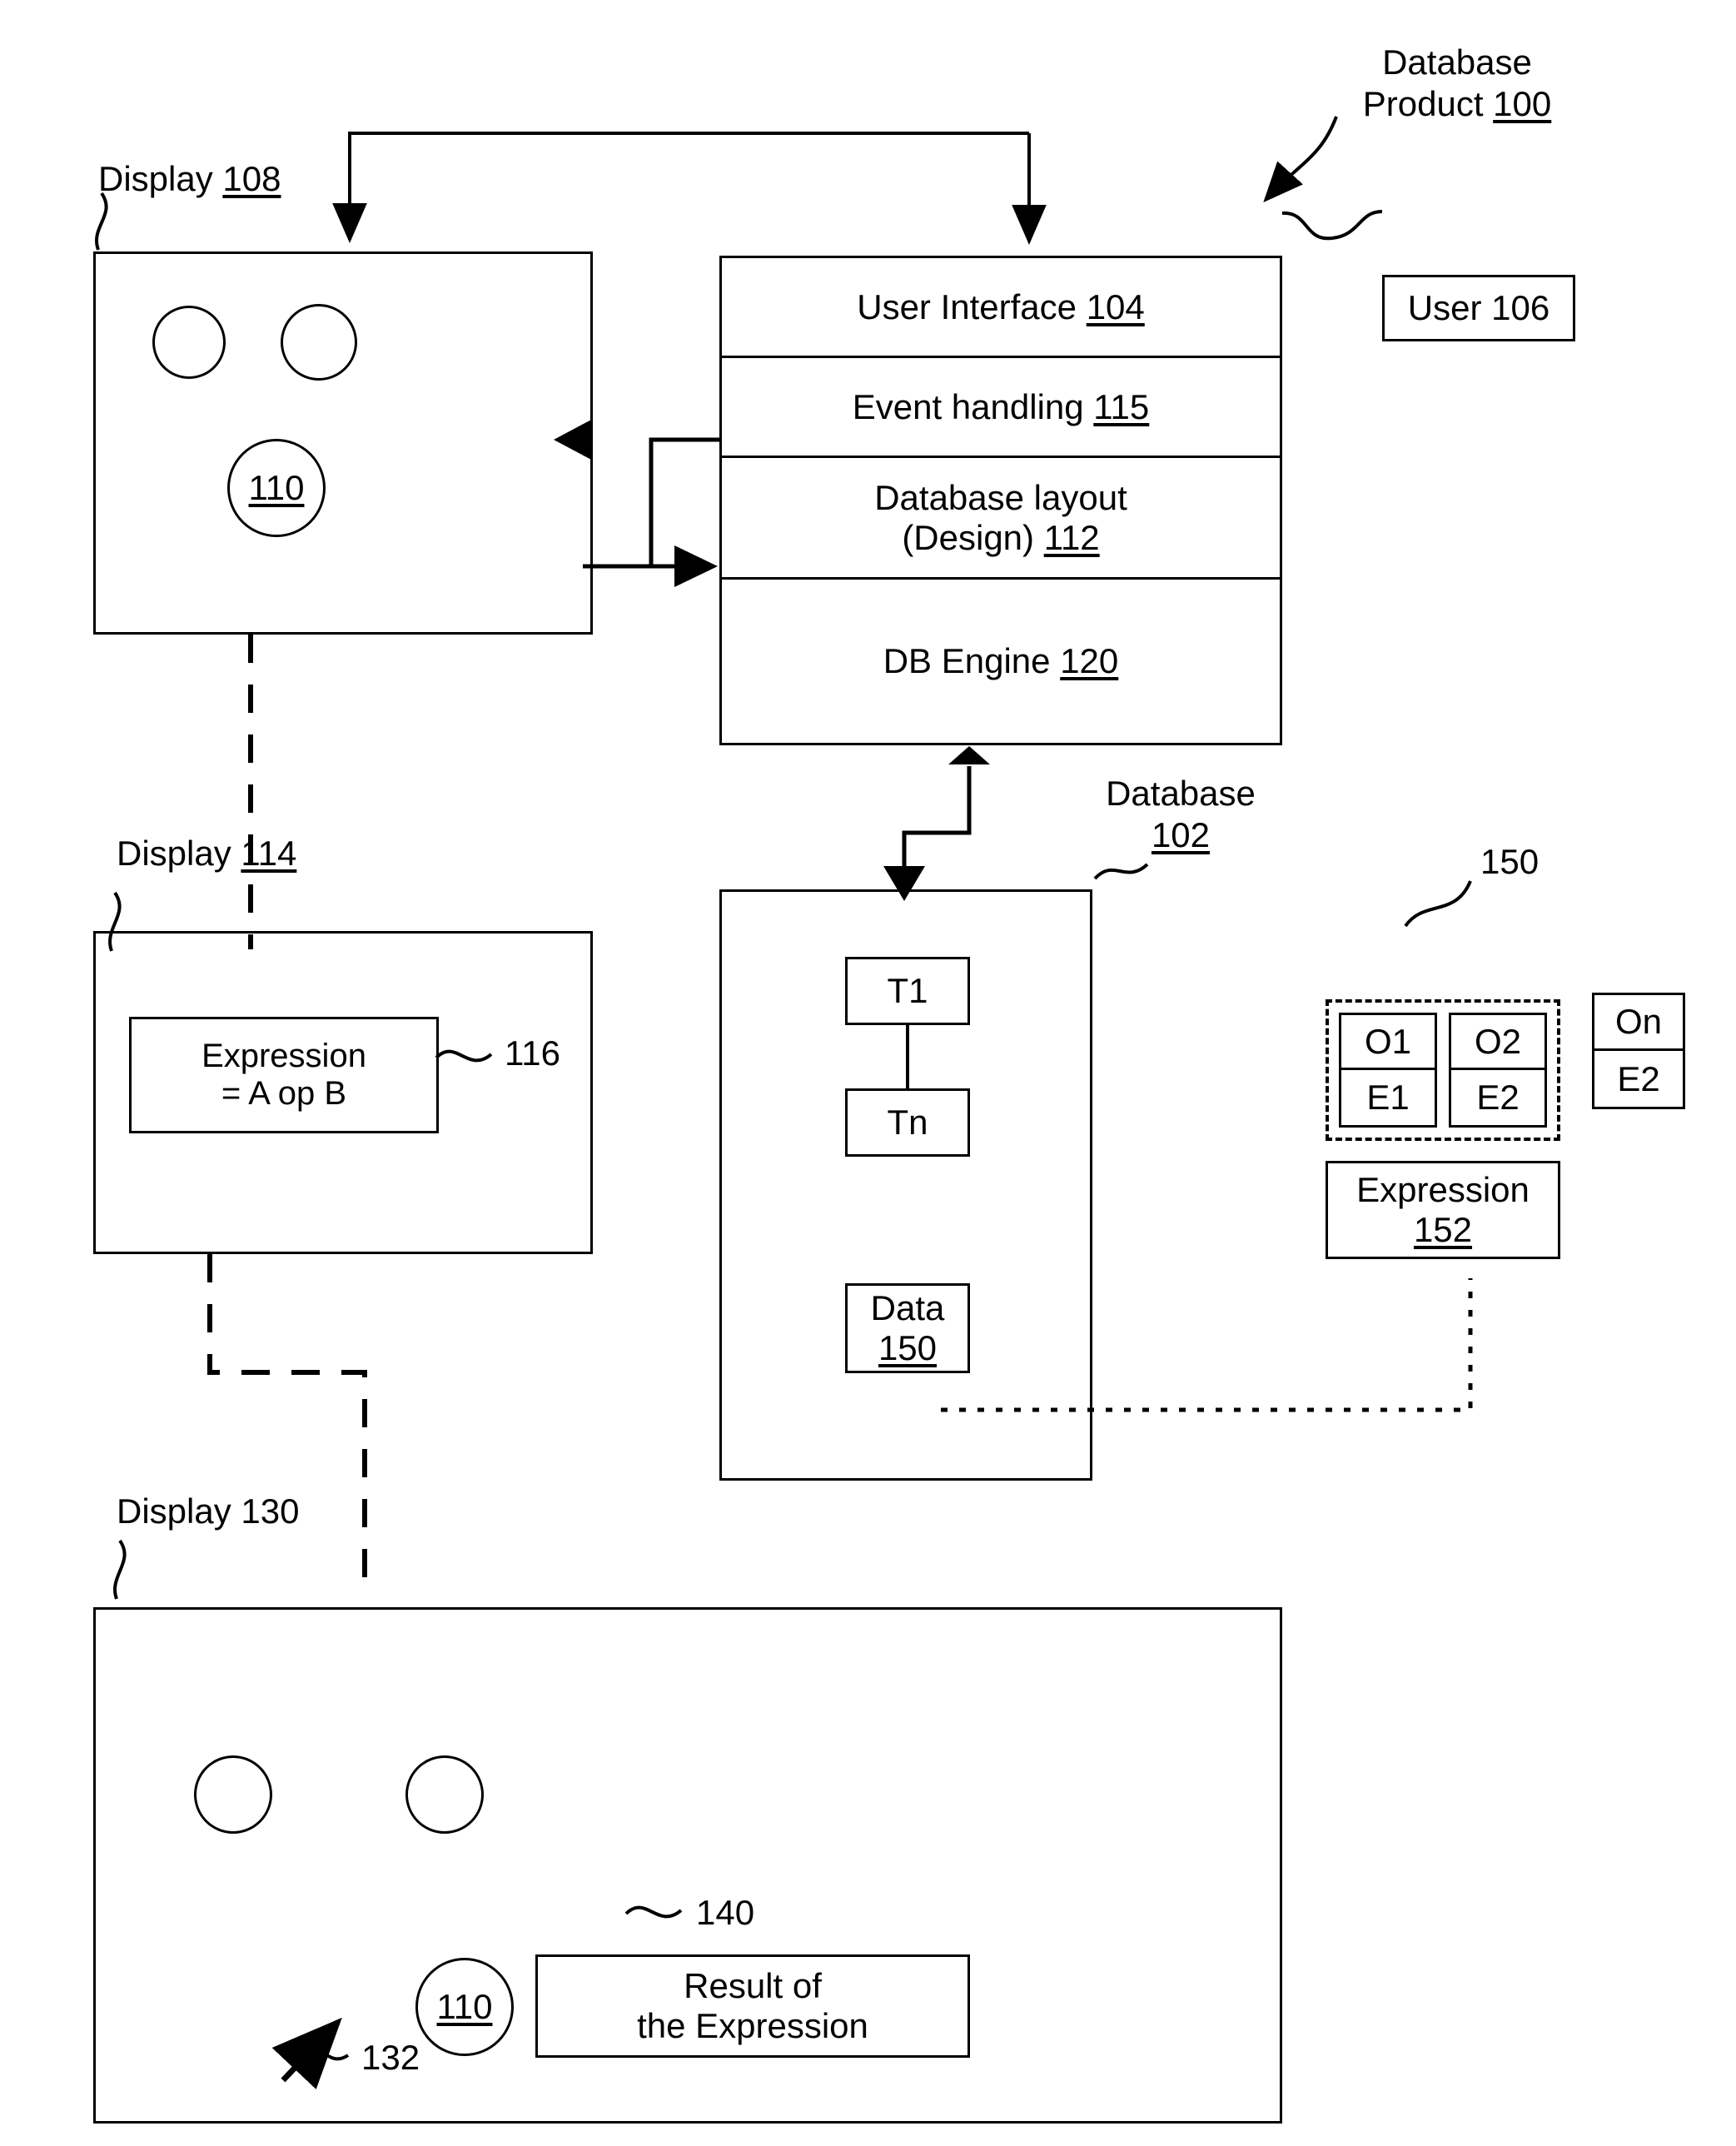 The width and height of the screenshot is (1736, 2146). I want to click on result-line2: the Expression, so click(752, 2025).